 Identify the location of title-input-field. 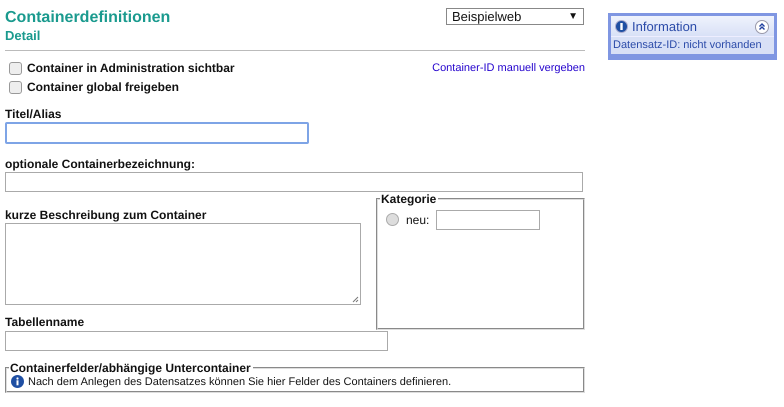
(157, 133).